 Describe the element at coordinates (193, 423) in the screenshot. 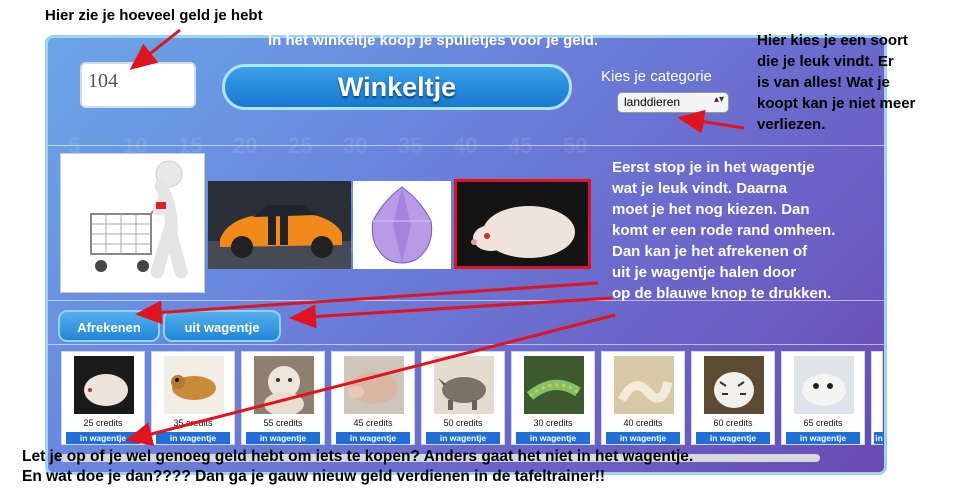

I see `item-price: 35 credits` at that location.